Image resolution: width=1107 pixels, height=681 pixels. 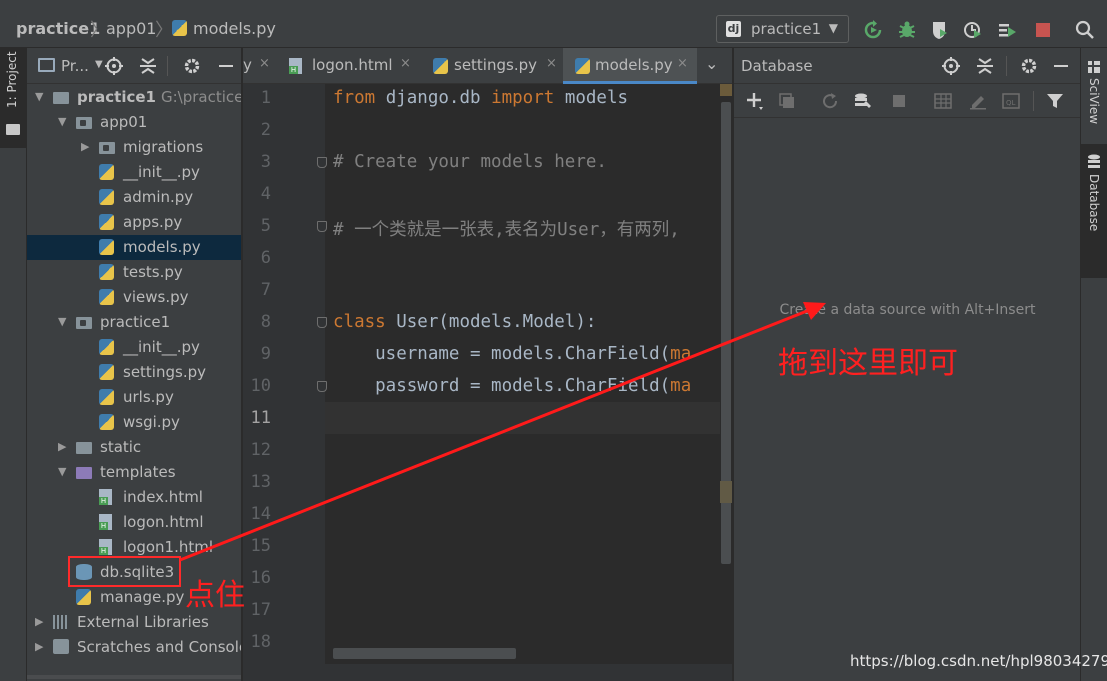 I want to click on query-console-icon: QL, so click(x=1011, y=101).